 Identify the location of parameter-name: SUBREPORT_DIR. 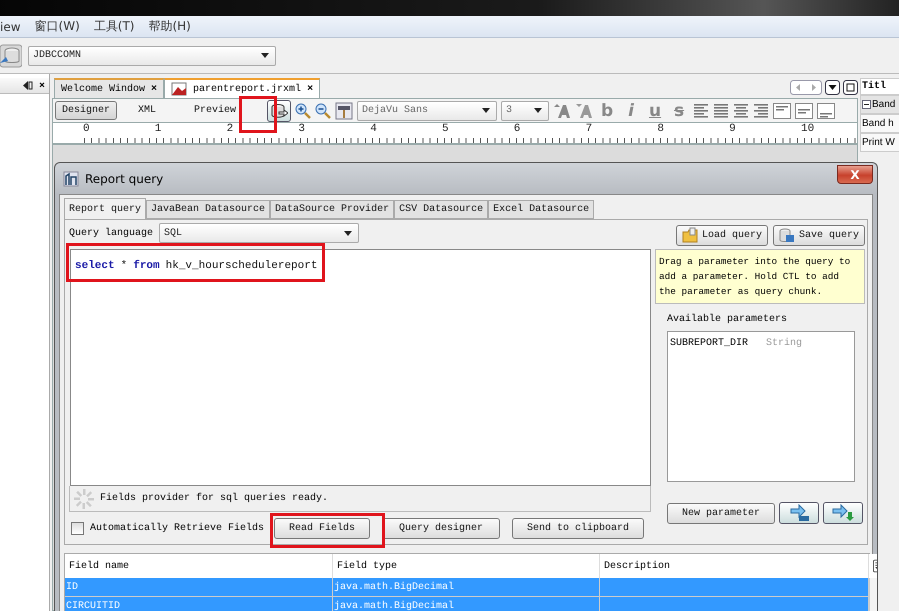
(709, 343).